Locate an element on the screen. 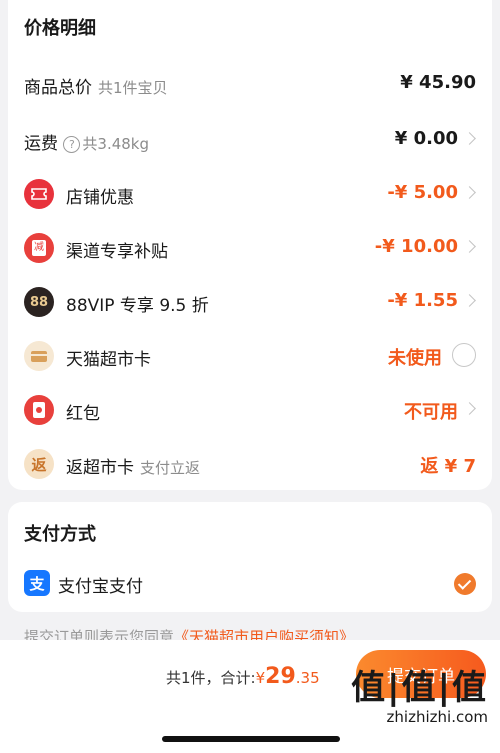 The image size is (500, 753). supermarket-card-icon is located at coordinates (39, 356).